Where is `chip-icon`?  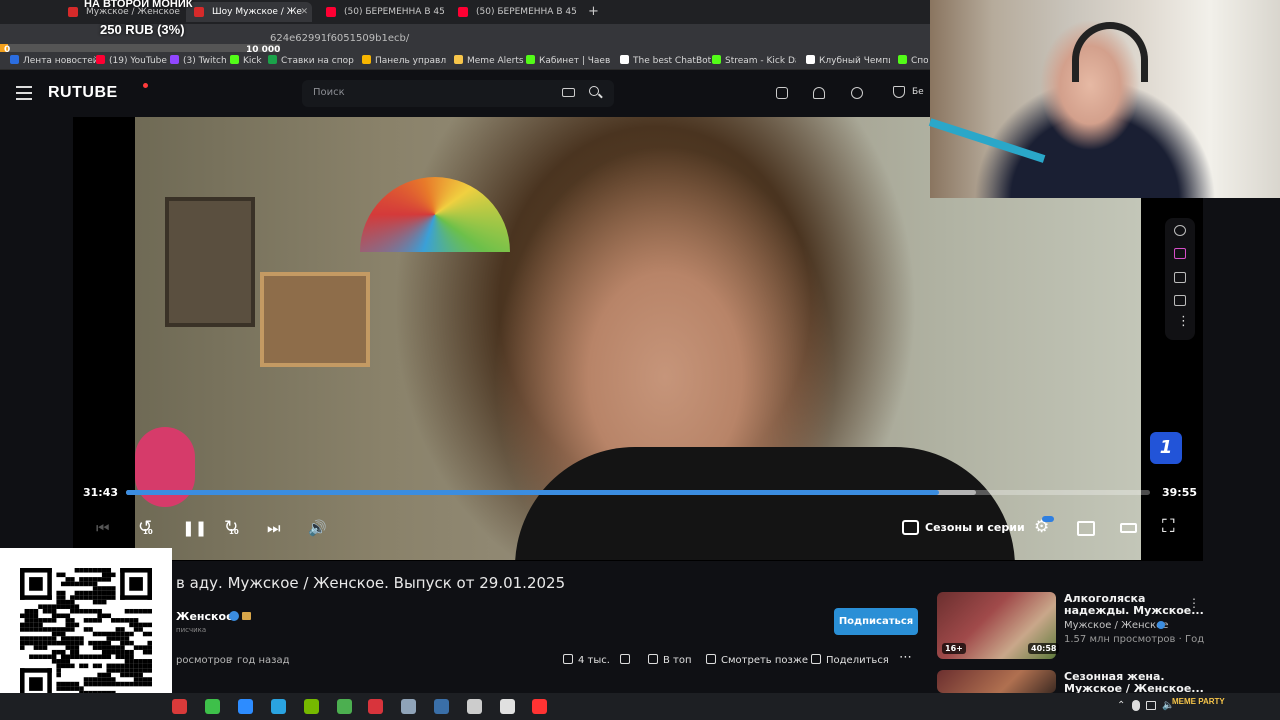 chip-icon is located at coordinates (474, 706).